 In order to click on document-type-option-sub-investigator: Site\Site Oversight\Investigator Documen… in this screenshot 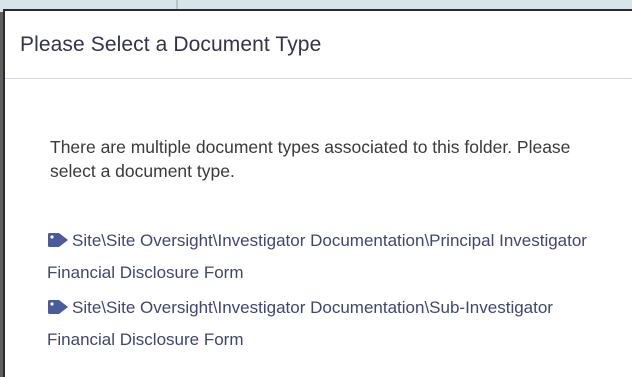, I will do `click(324, 324)`.